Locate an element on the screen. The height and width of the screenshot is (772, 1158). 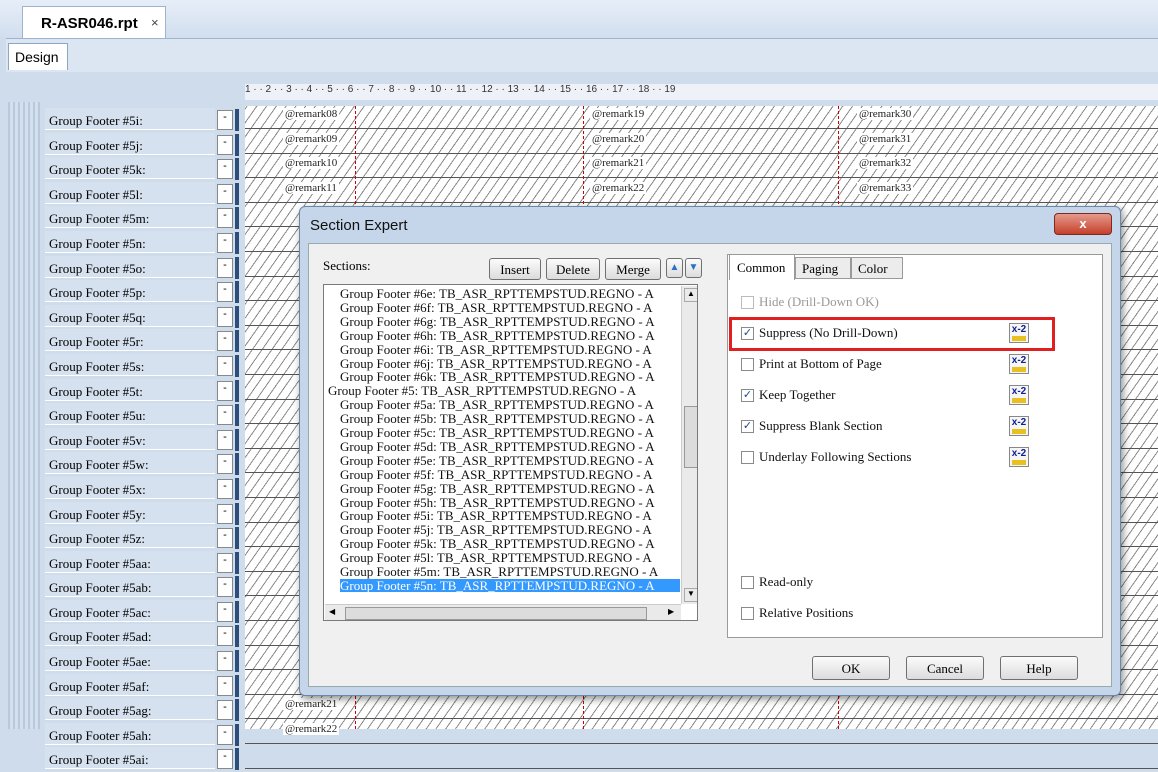
help-button: Help is located at coordinates (1039, 668).